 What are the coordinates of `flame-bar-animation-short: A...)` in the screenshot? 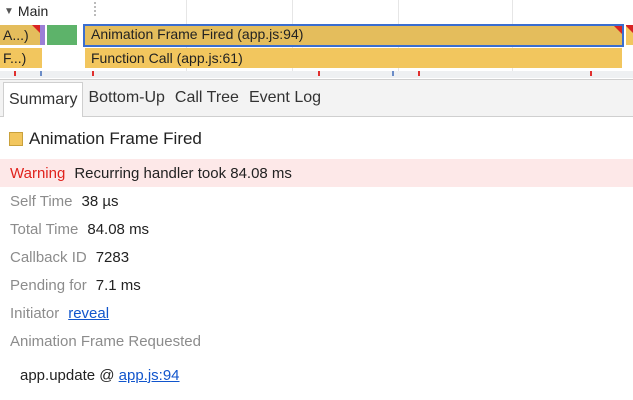 It's located at (20, 35).